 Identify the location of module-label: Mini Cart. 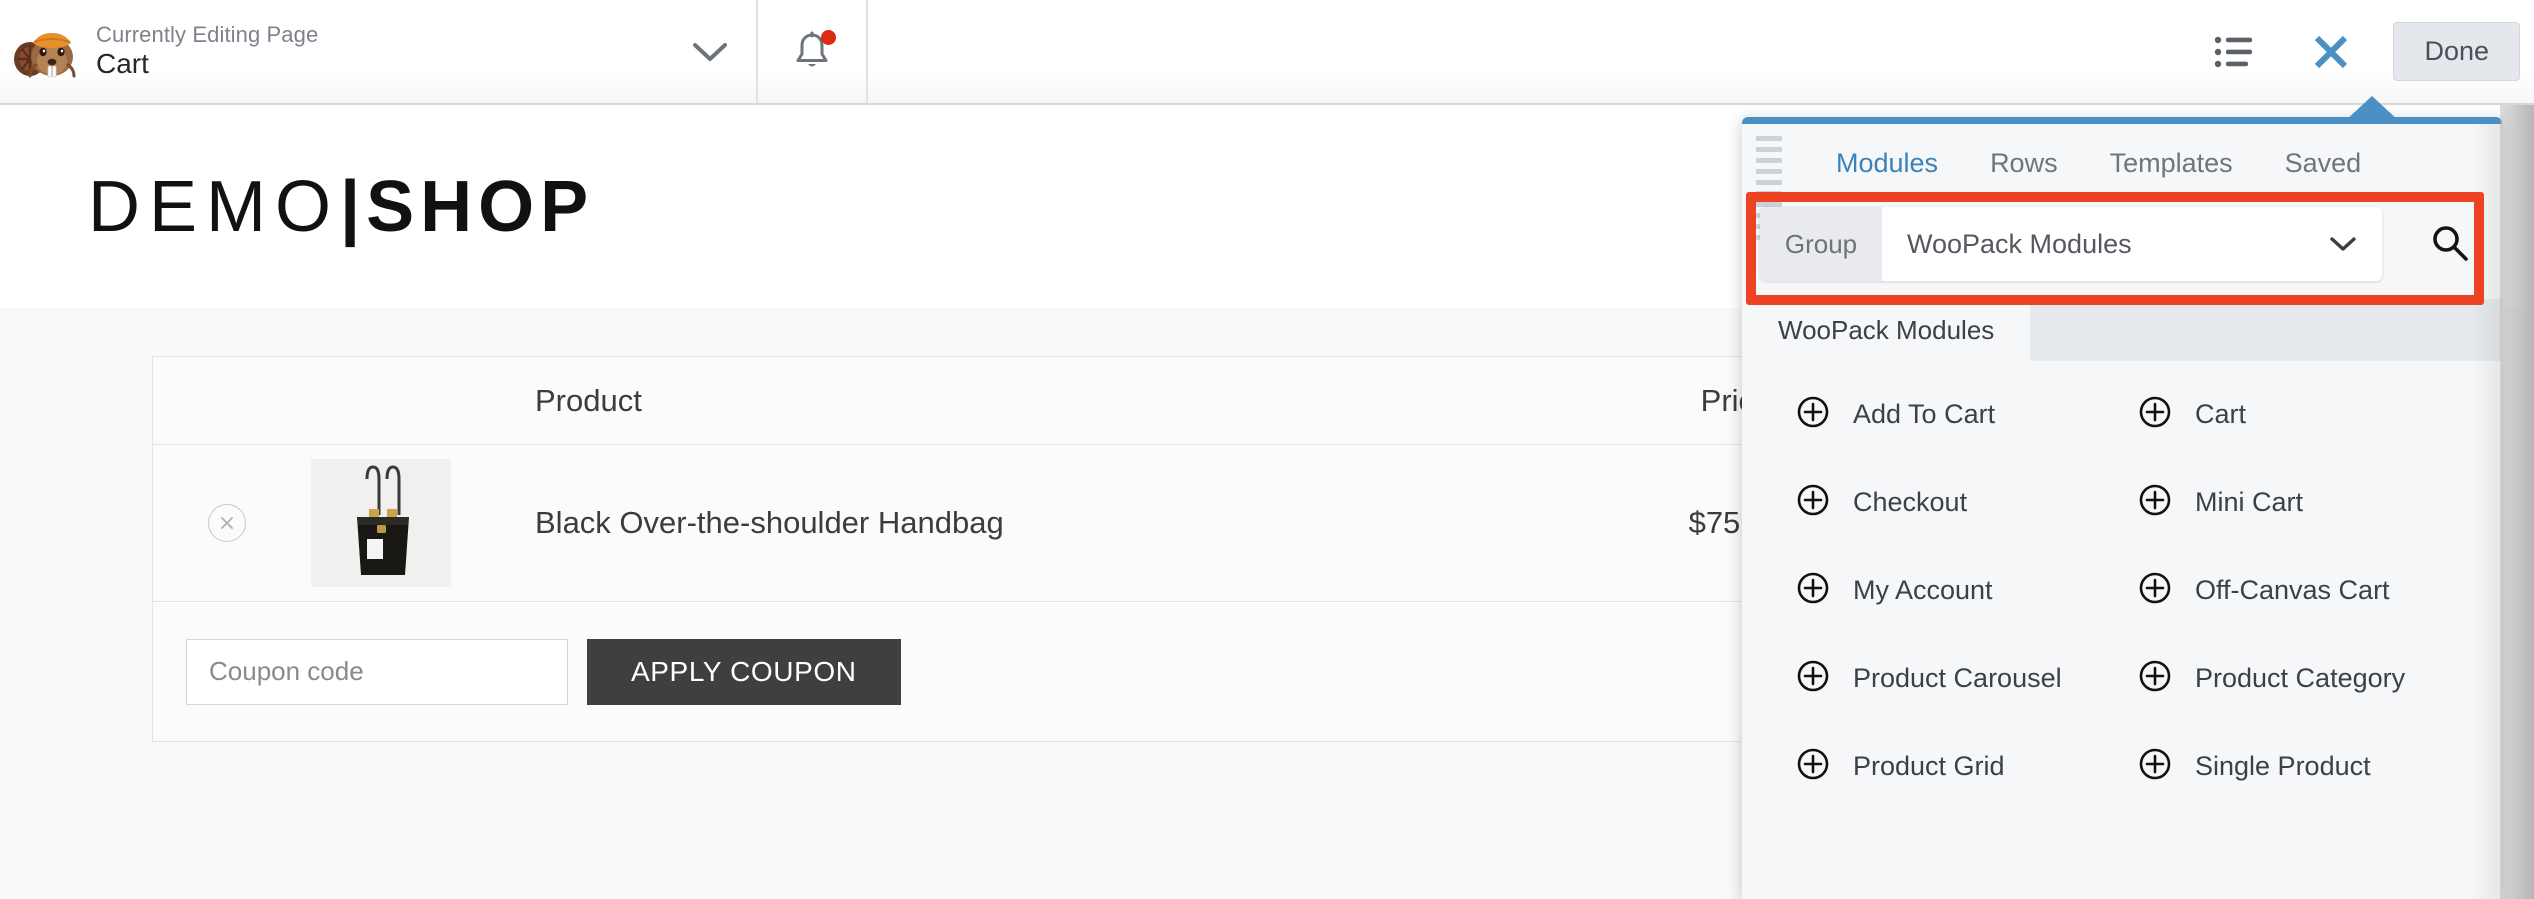
(2249, 502).